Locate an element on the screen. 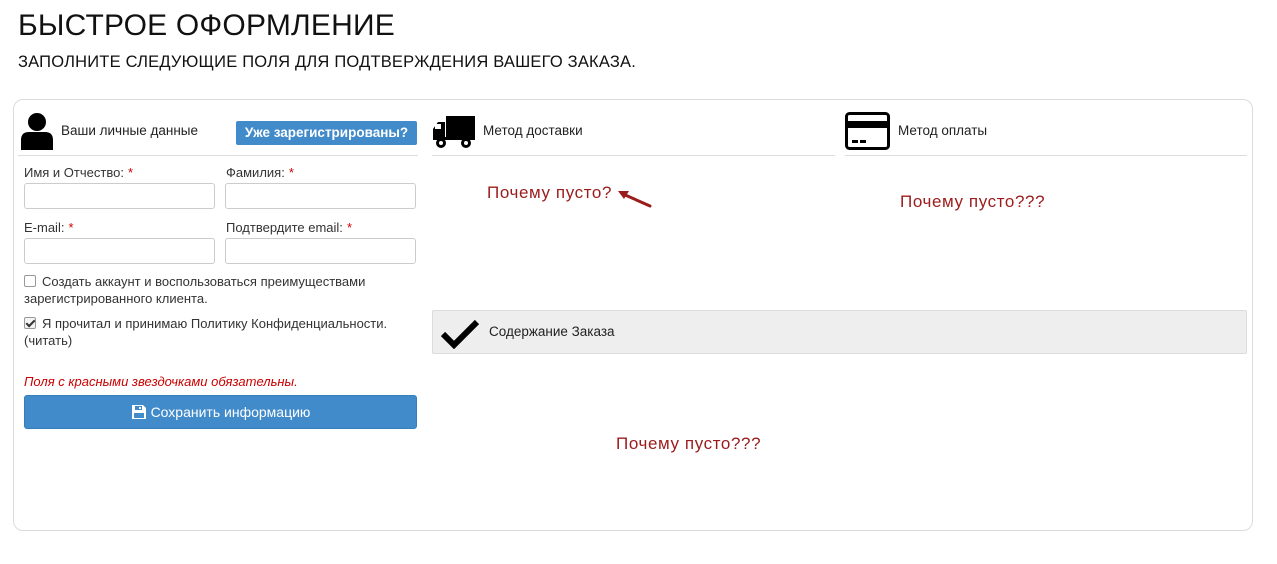  payment-empty-annotation: Почему пусто??? is located at coordinates (973, 201).